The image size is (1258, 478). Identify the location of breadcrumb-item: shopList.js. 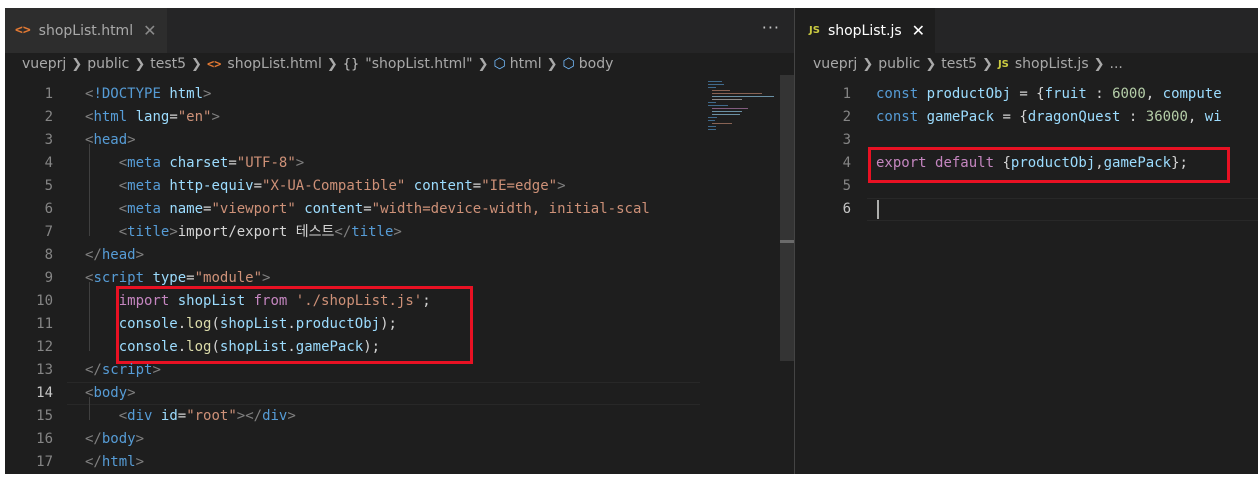
(1052, 64).